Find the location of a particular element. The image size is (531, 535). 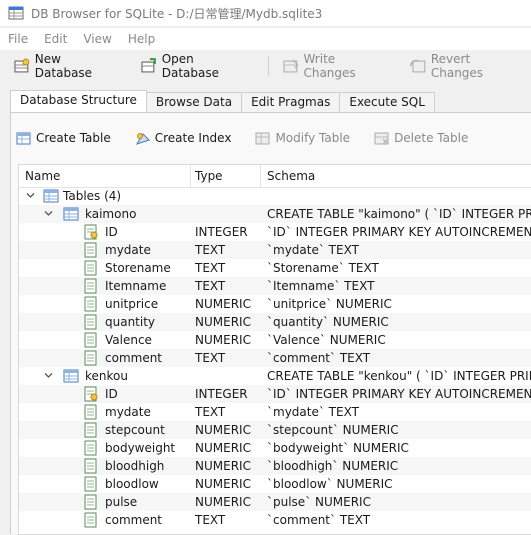

tree-row-field: stepcount NUMERIC `stepcount` NUMERIC is located at coordinates (275, 430).